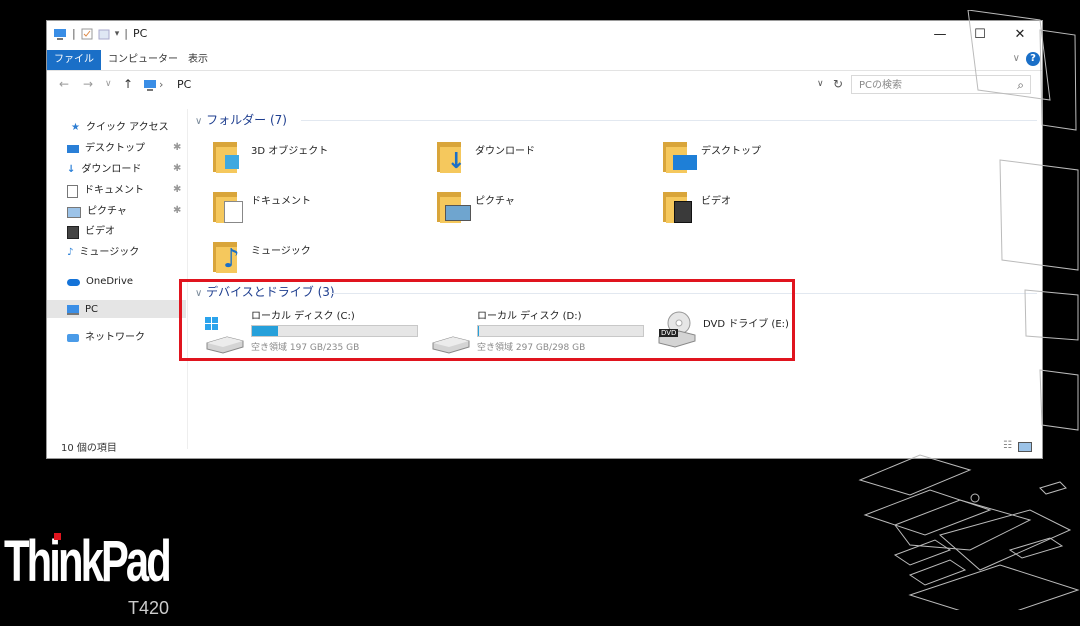 The width and height of the screenshot is (1080, 626). What do you see at coordinates (70, 252) in the screenshot?
I see `music-note-icon: ♪` at bounding box center [70, 252].